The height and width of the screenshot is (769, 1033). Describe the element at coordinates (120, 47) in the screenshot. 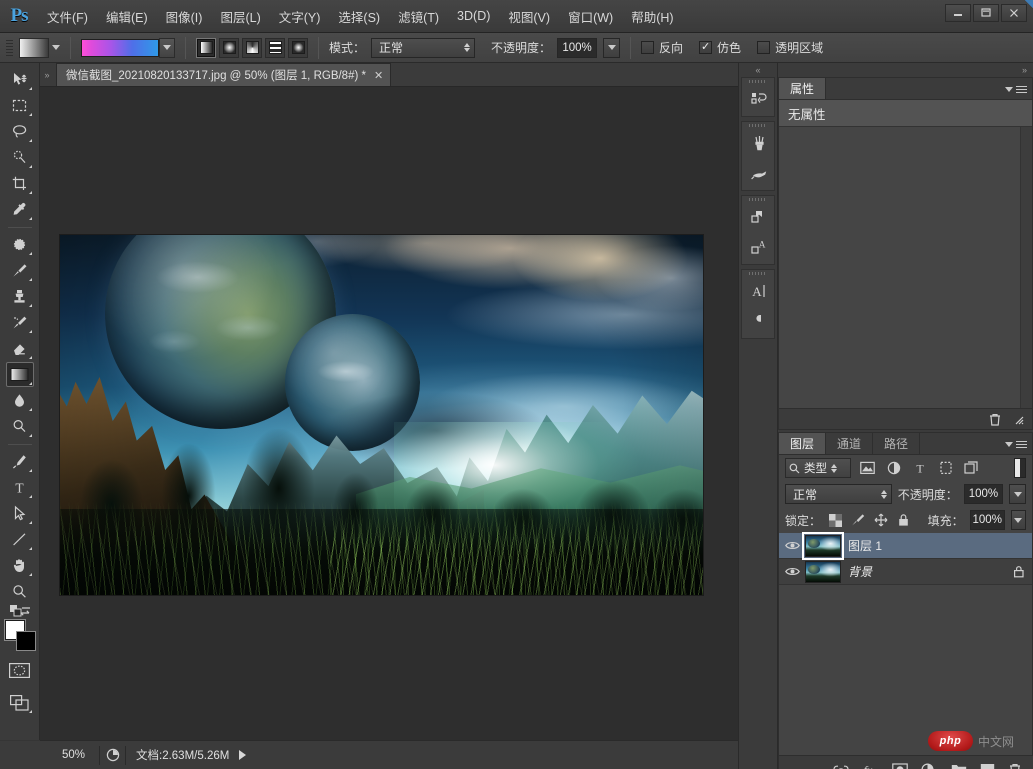

I see `gradient-preview-swatch` at that location.